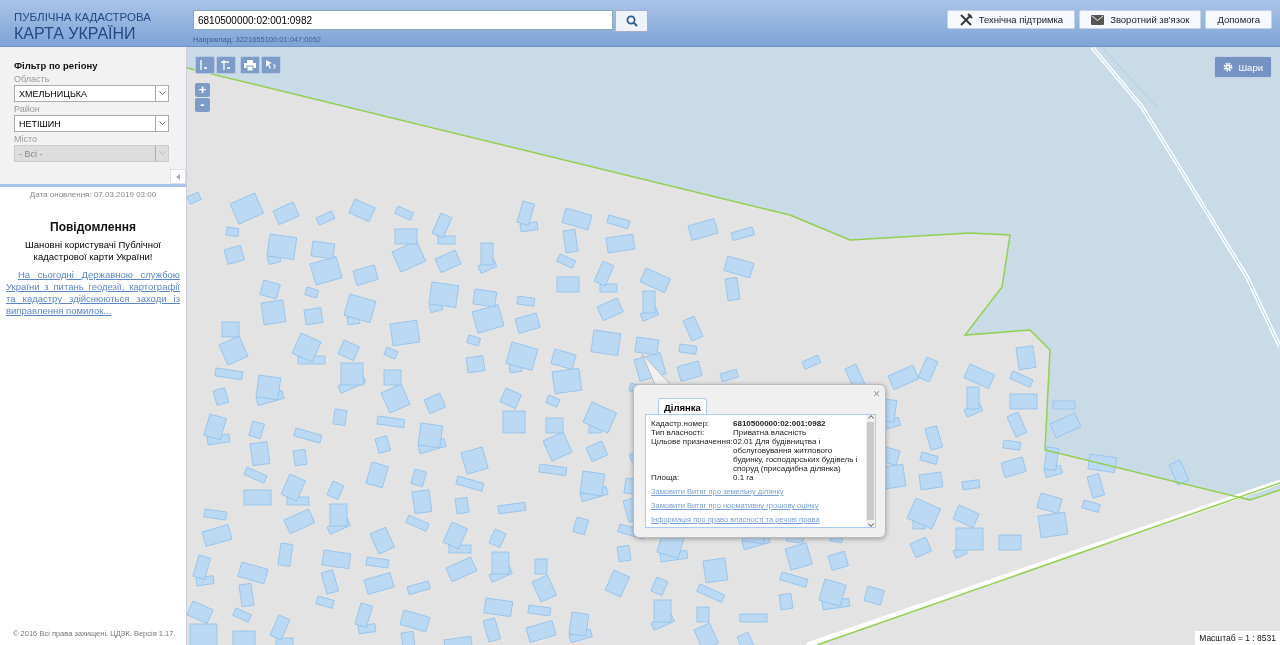 This screenshot has width=1280, height=645. I want to click on notice-text: Шановні користувачі Публічної кадастрової карти України!, so click(93, 251).